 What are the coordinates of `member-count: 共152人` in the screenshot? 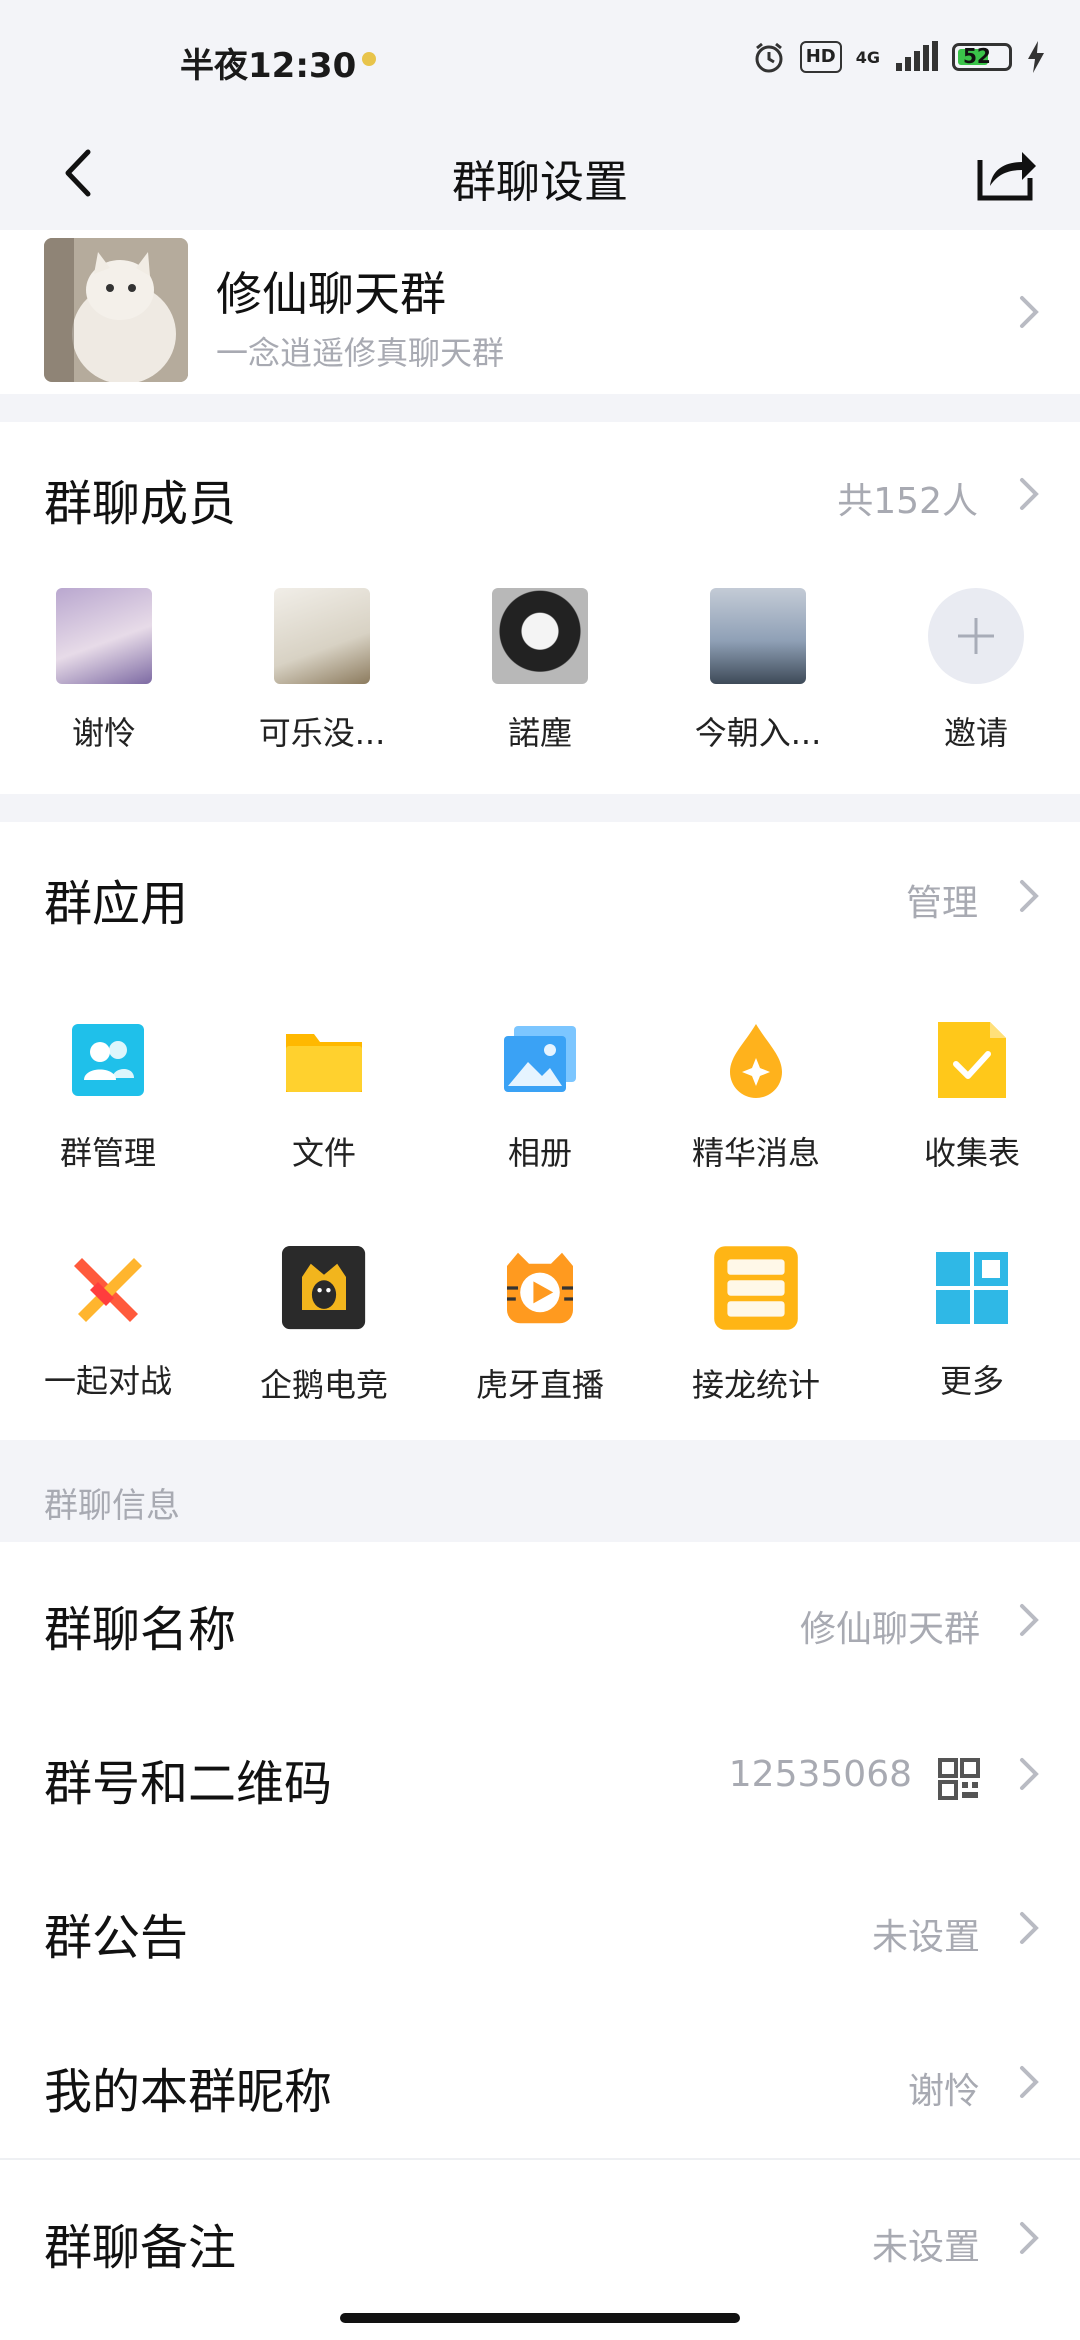 It's located at (907, 498).